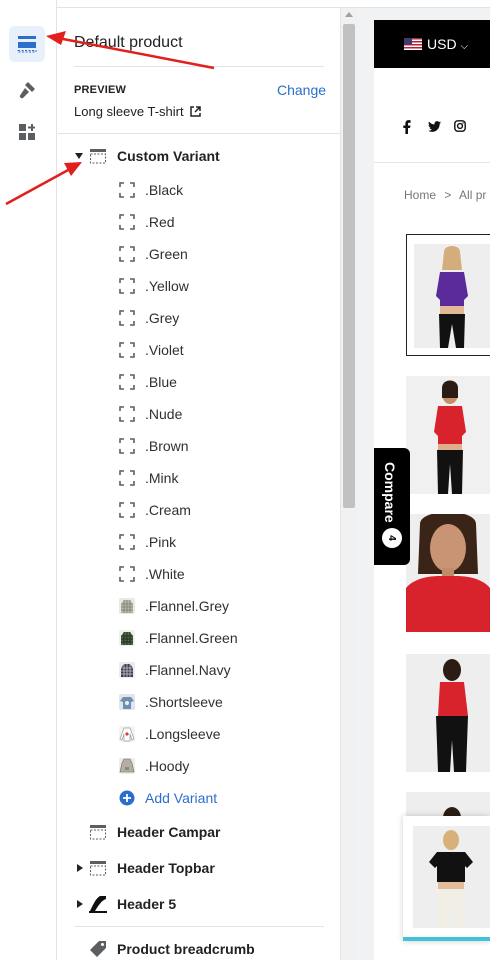  What do you see at coordinates (187, 606) in the screenshot?
I see `variant-label: .Flannel.Grey` at bounding box center [187, 606].